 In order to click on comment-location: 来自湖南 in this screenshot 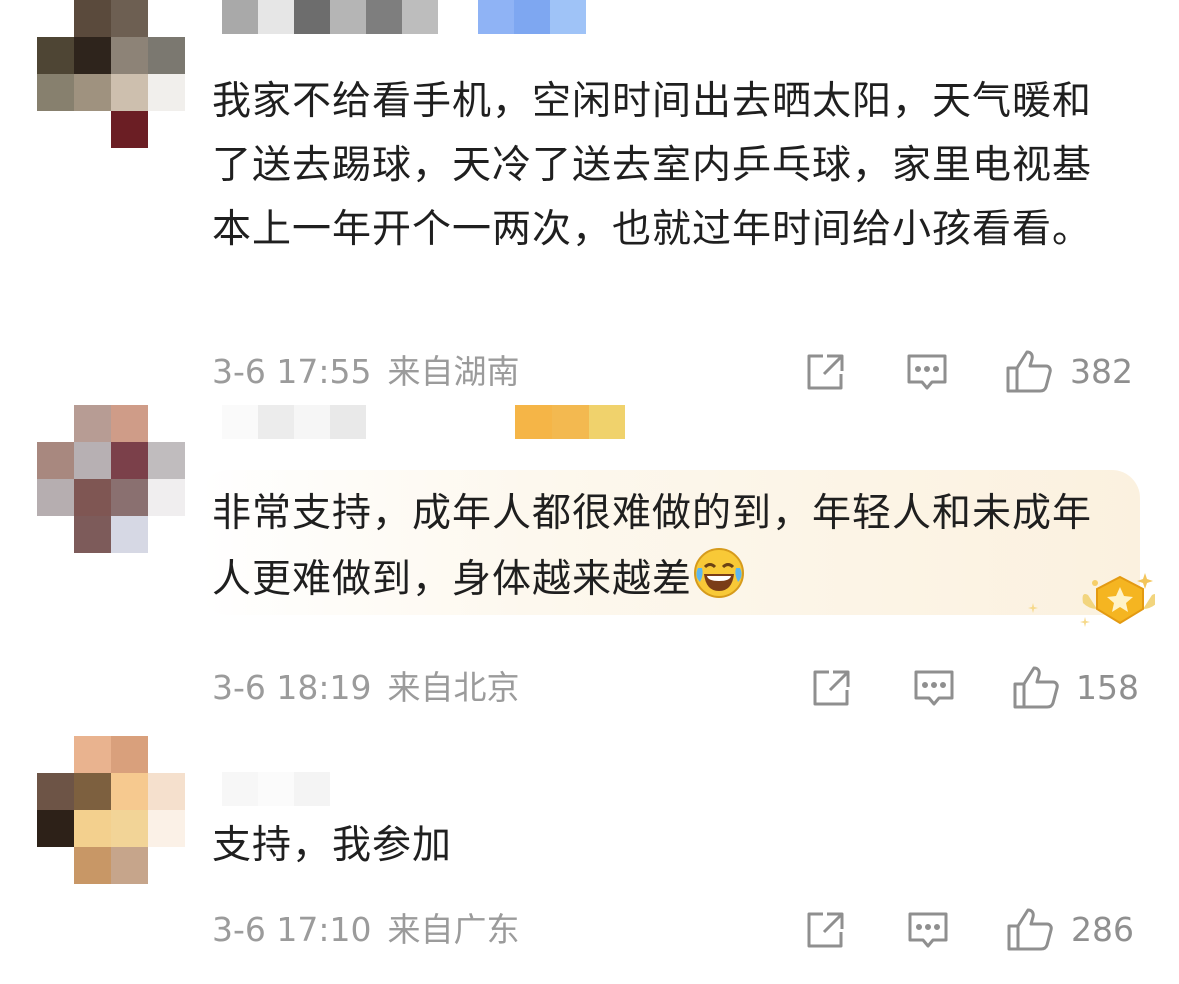, I will do `click(453, 371)`.